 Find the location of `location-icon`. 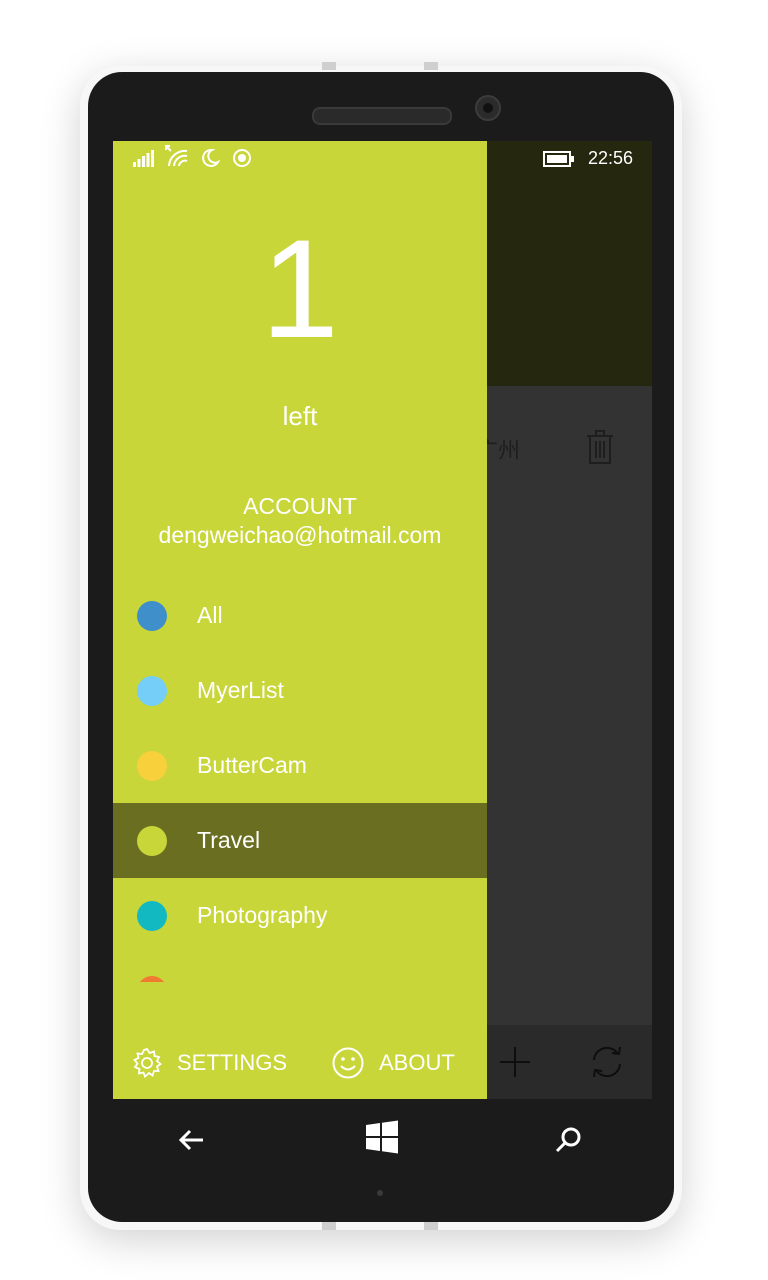

location-icon is located at coordinates (242, 158).